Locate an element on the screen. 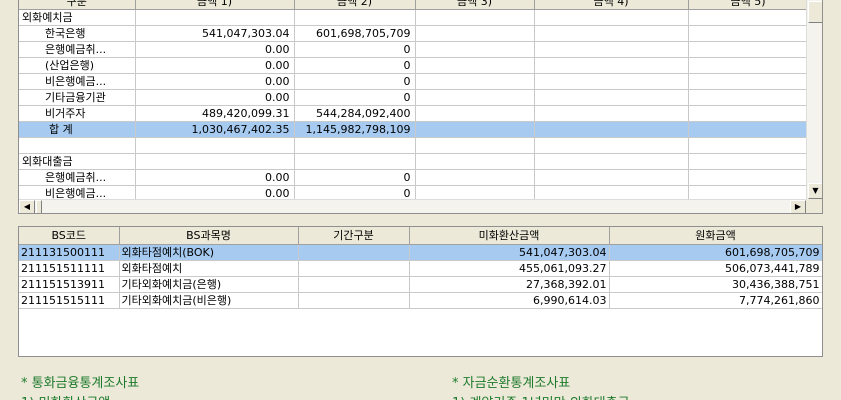 The width and height of the screenshot is (841, 400). summary-row: 비은행예금... 0.00 0 is located at coordinates (419, 81).